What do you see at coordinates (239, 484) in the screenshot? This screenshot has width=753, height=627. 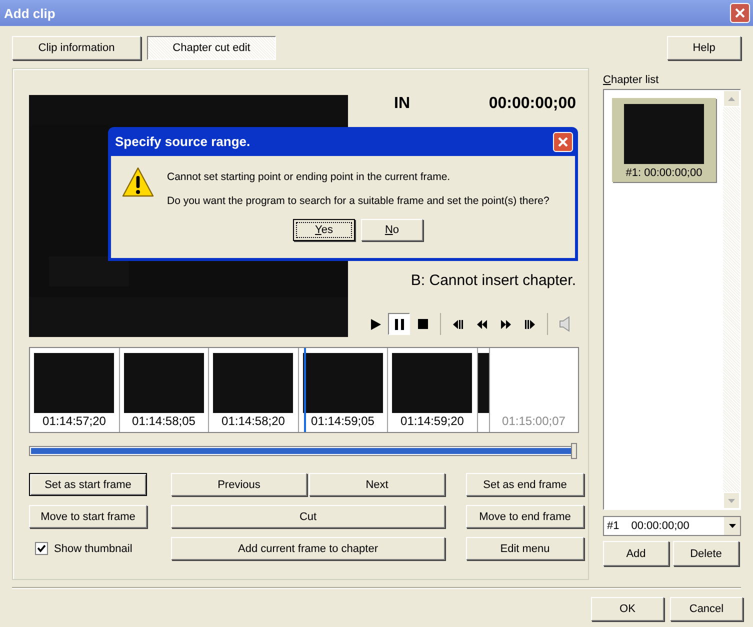 I see `previous-button: Previous` at bounding box center [239, 484].